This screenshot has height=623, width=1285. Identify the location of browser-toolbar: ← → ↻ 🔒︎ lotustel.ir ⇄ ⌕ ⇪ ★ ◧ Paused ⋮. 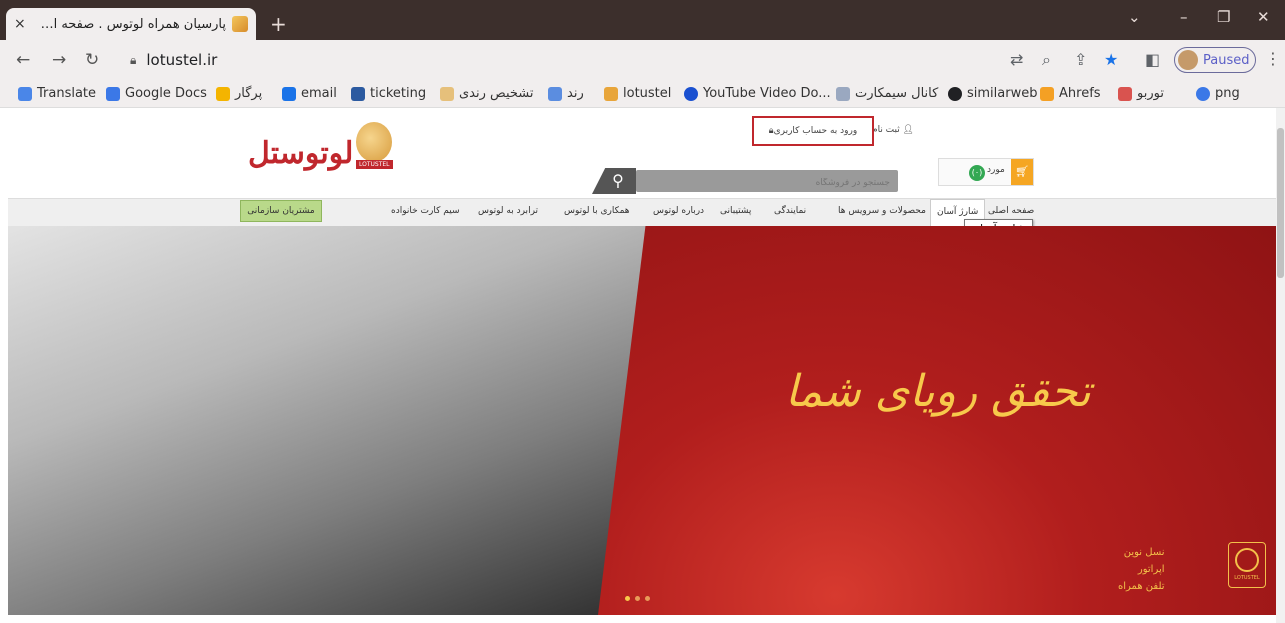
(642, 60).